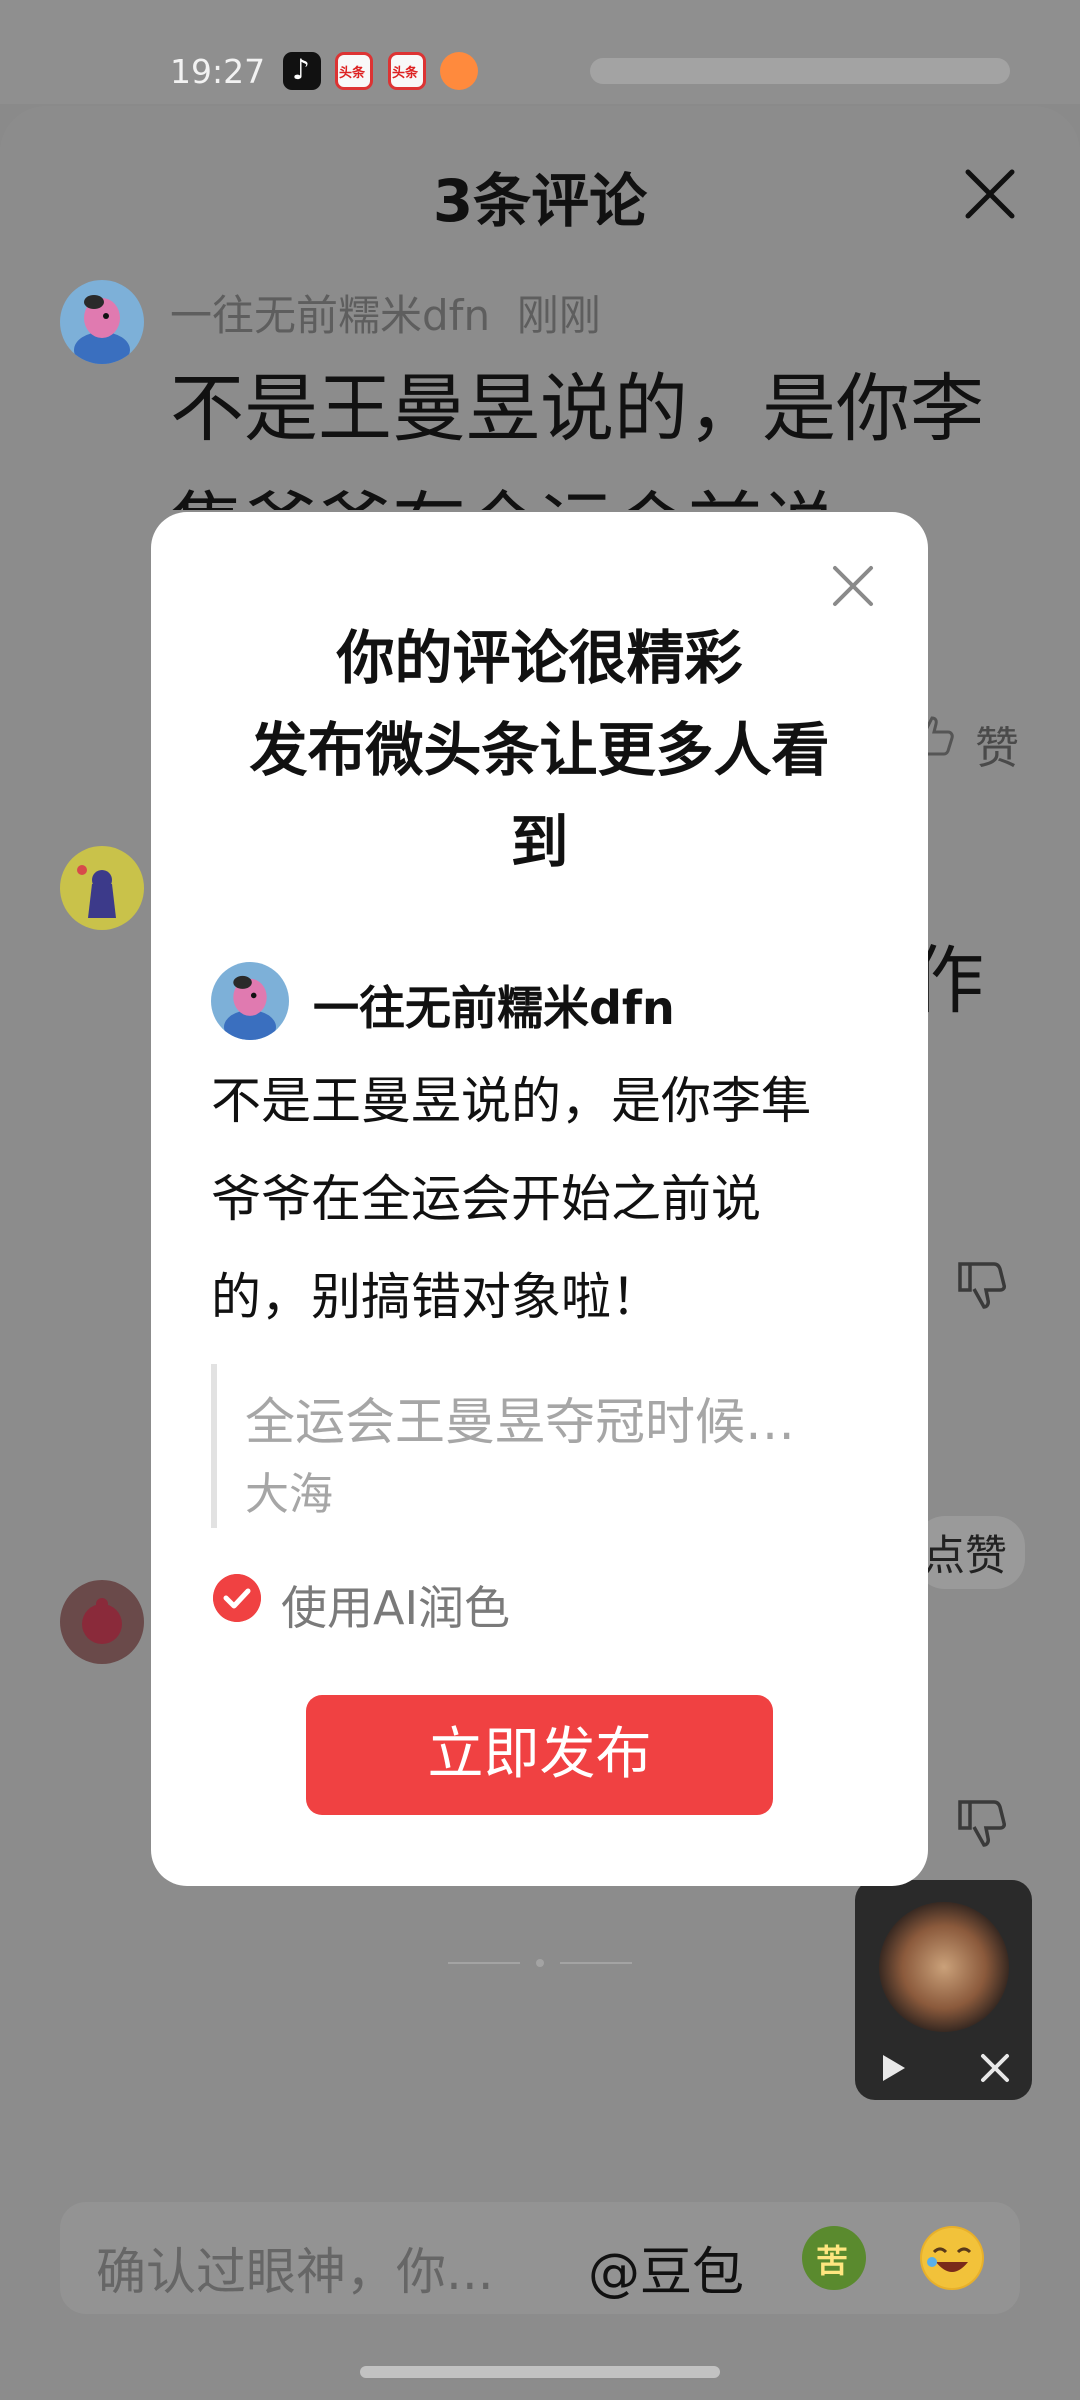 The height and width of the screenshot is (2400, 1080). Describe the element at coordinates (540, 201) in the screenshot. I see `sheet-title: 3条评论` at that location.